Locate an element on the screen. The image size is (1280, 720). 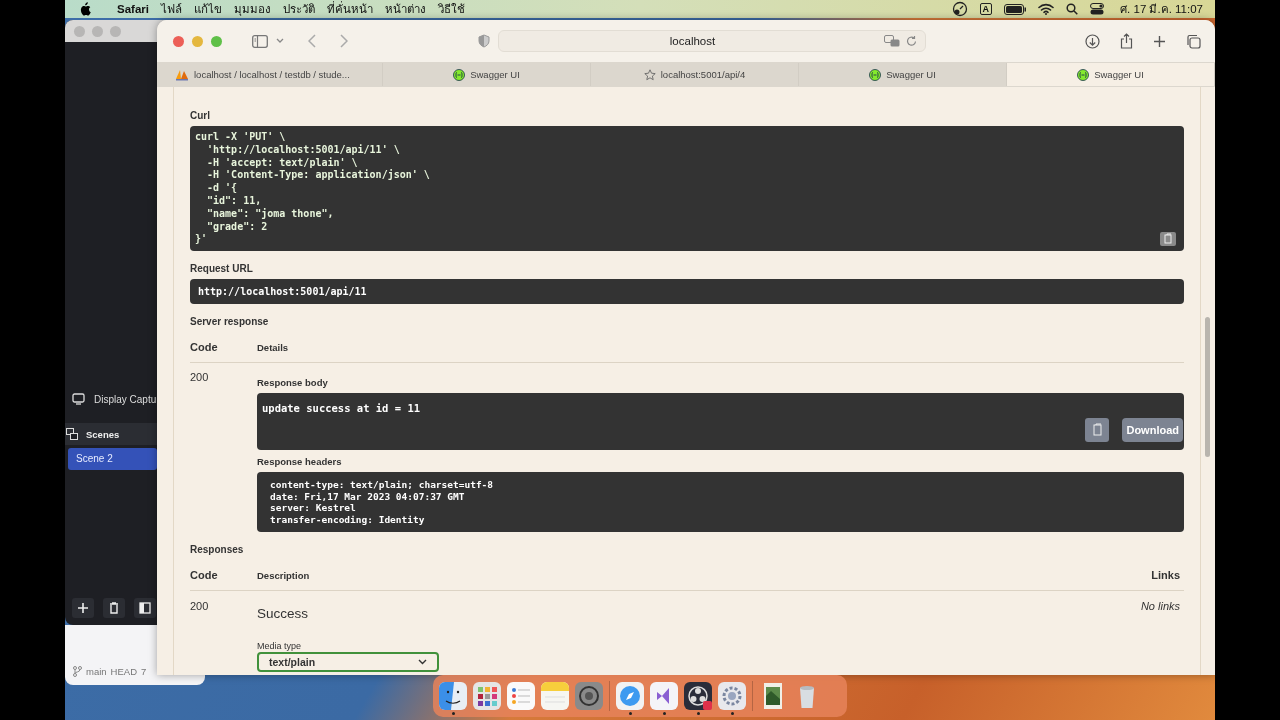
menu-item: แก้ไข is located at coordinates (207, 9).